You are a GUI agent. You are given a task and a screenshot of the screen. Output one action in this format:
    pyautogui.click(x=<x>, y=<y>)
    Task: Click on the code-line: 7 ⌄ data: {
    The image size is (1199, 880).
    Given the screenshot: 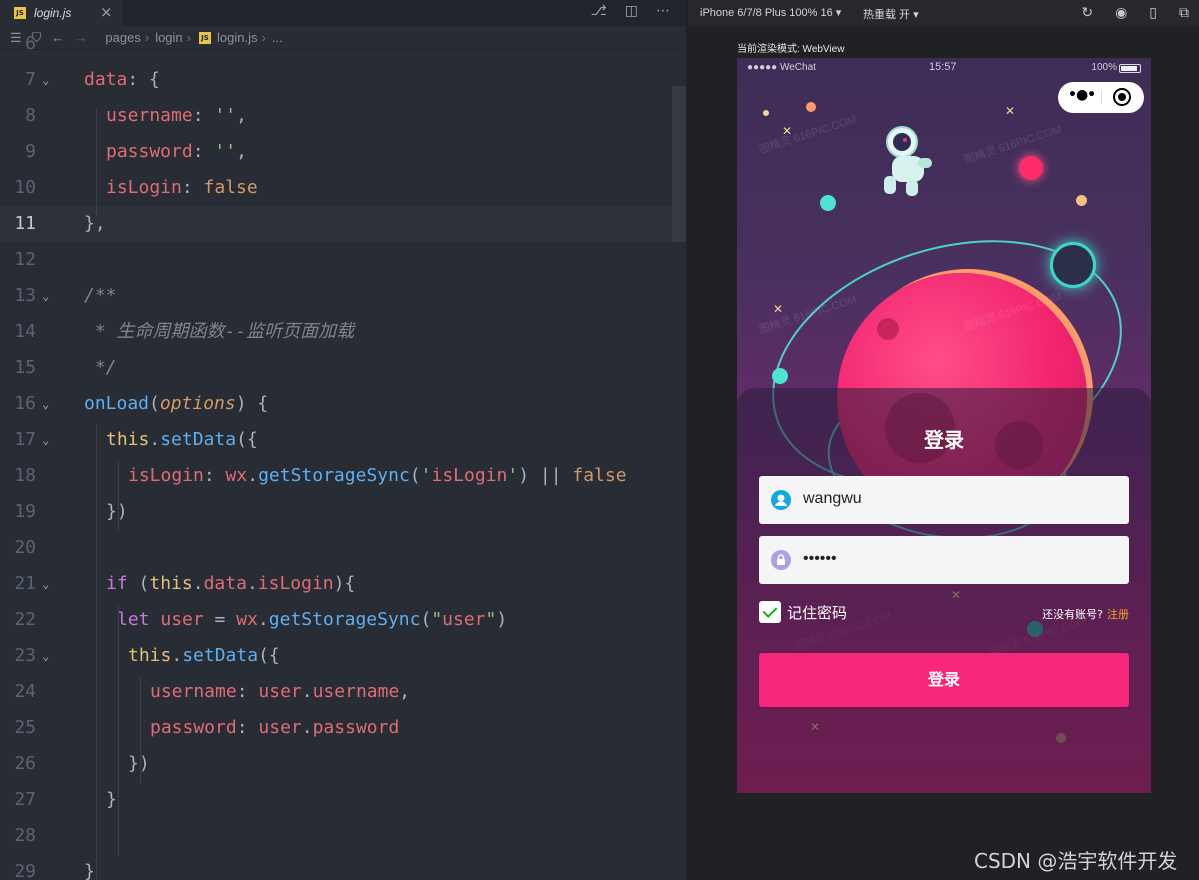 What is the action you would take?
    pyautogui.click(x=336, y=80)
    